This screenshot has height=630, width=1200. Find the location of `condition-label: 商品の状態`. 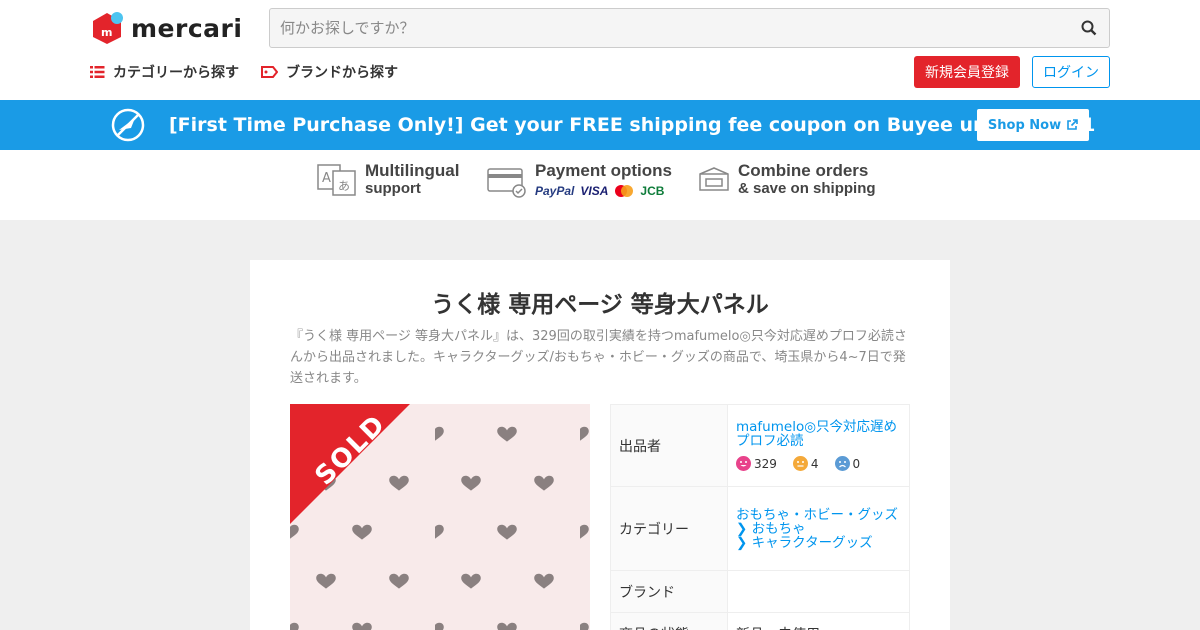

condition-label: 商品の状態 is located at coordinates (669, 621).